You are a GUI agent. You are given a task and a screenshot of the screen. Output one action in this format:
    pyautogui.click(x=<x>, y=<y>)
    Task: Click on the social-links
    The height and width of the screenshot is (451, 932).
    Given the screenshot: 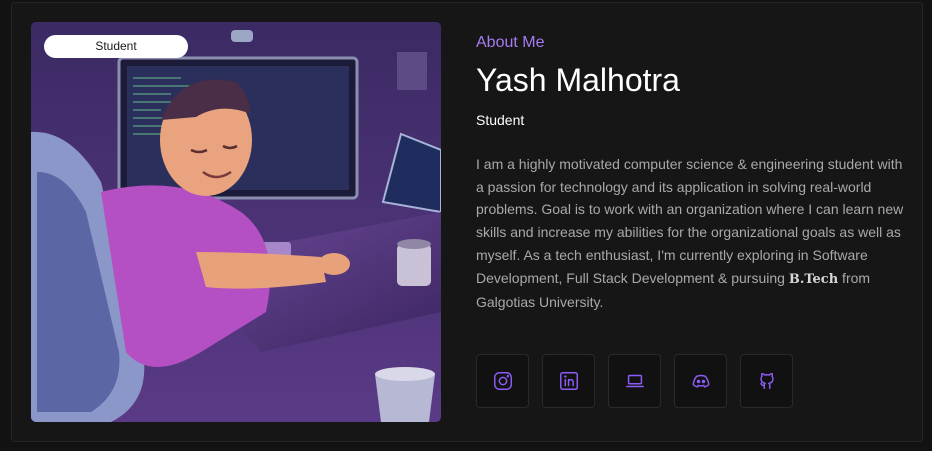 What is the action you would take?
    pyautogui.click(x=634, y=381)
    